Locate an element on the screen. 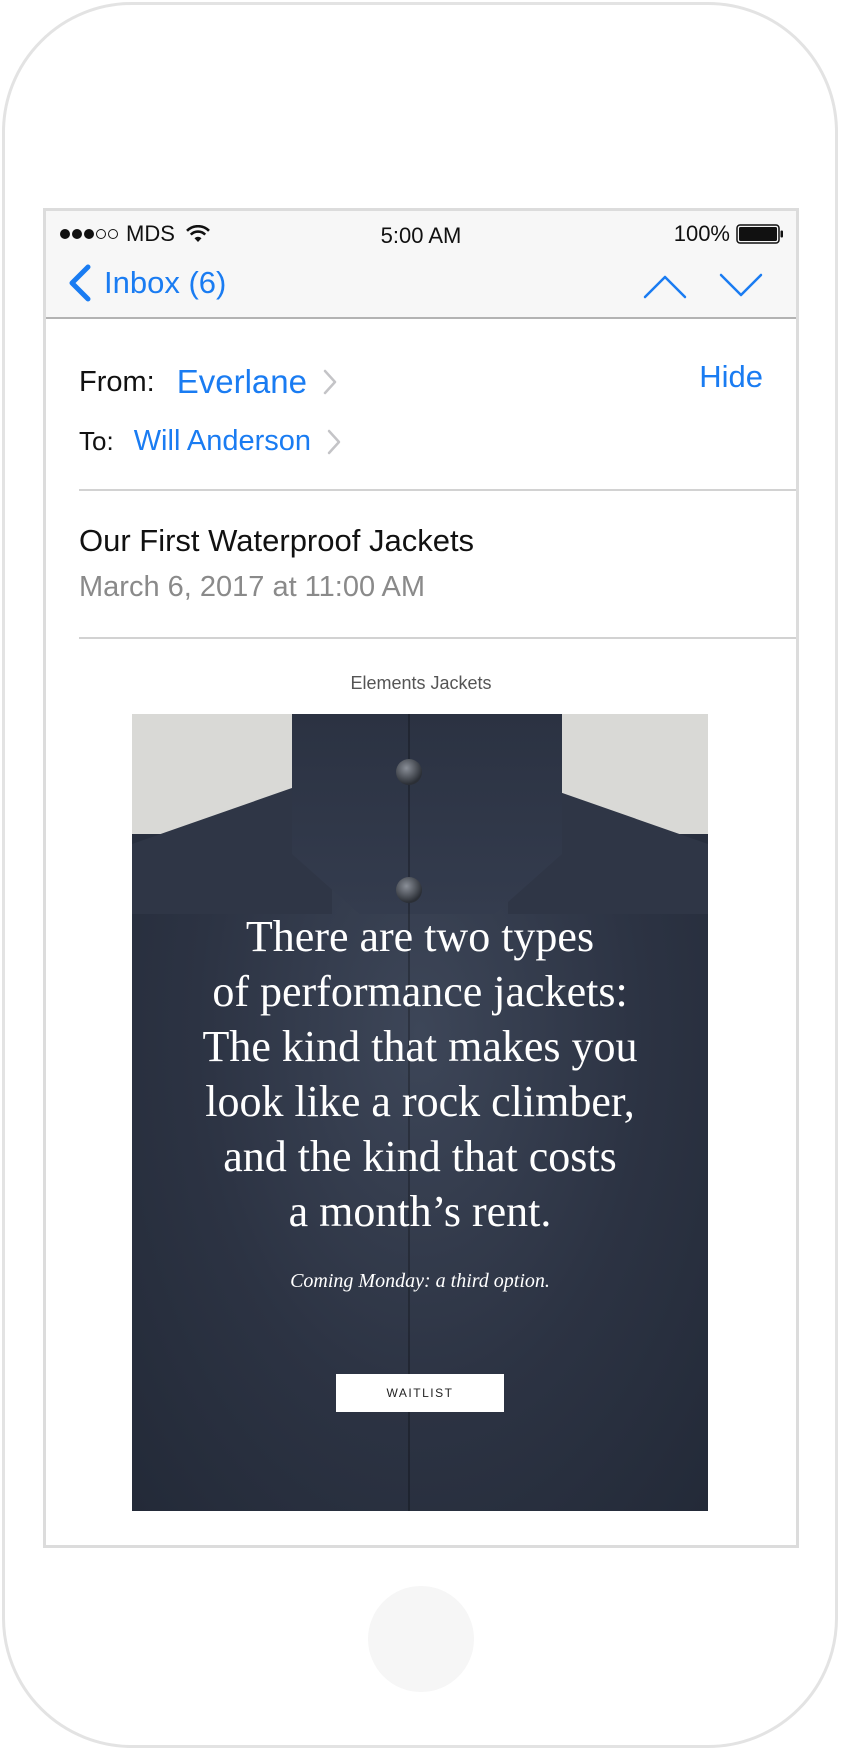 The height and width of the screenshot is (1752, 842). hide-button: Hide is located at coordinates (731, 377).